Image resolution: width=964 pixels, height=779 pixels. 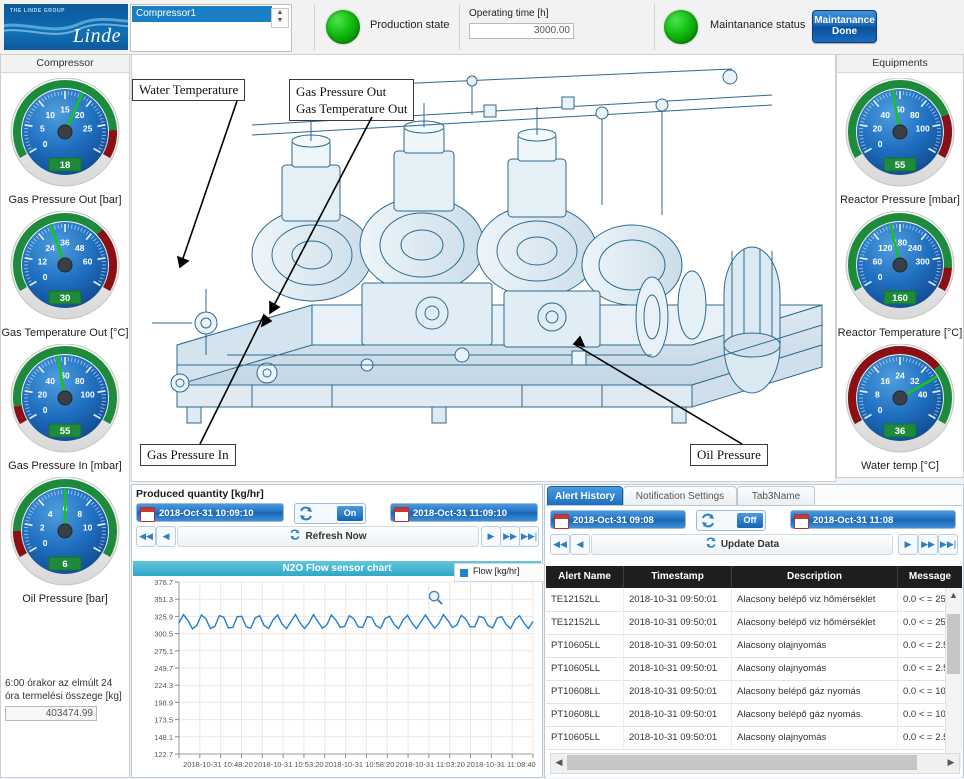 I want to click on alert-nav-first-button: ◀◀, so click(x=560, y=544).